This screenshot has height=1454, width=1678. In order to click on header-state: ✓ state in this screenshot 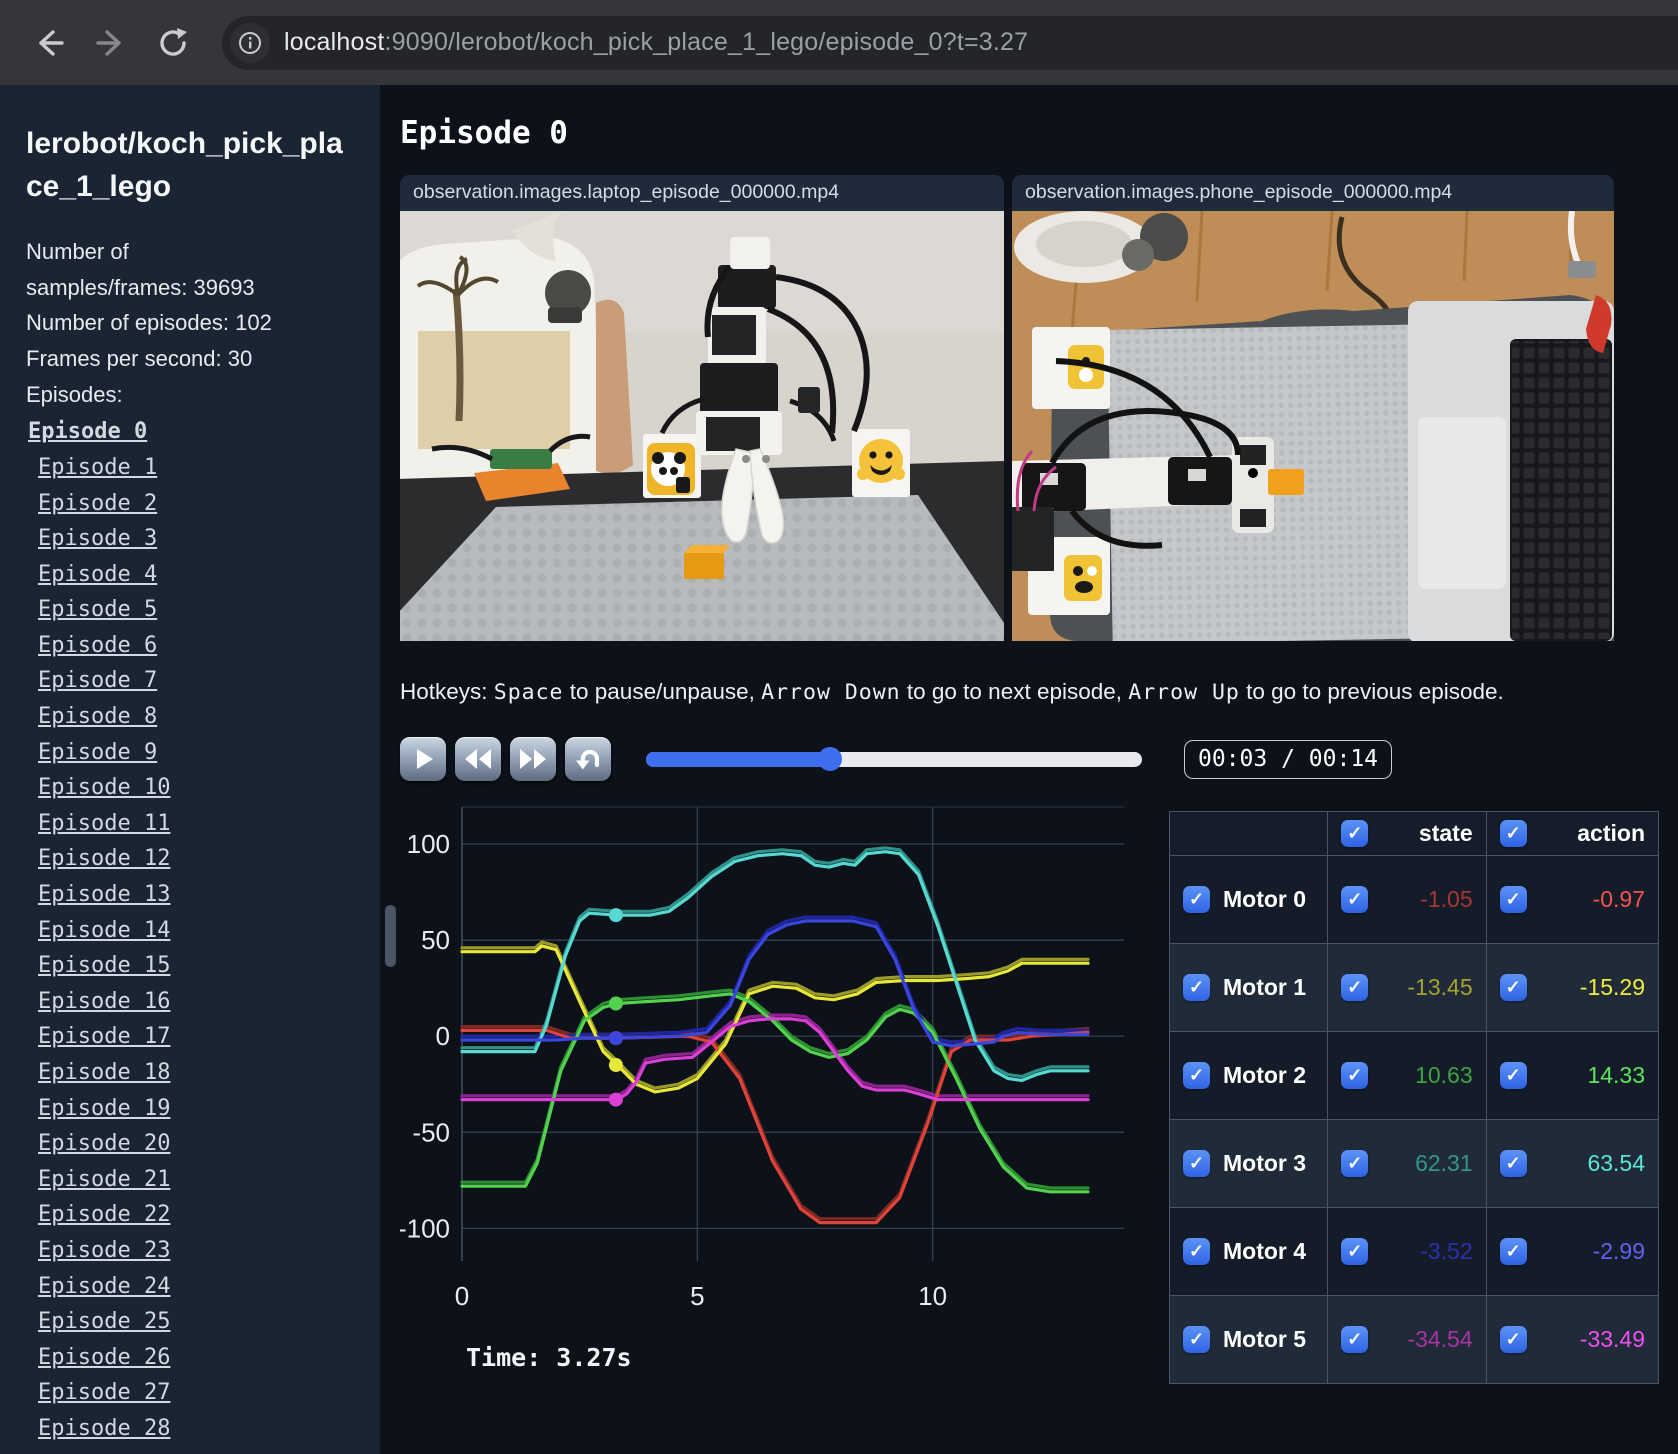, I will do `click(1407, 833)`.